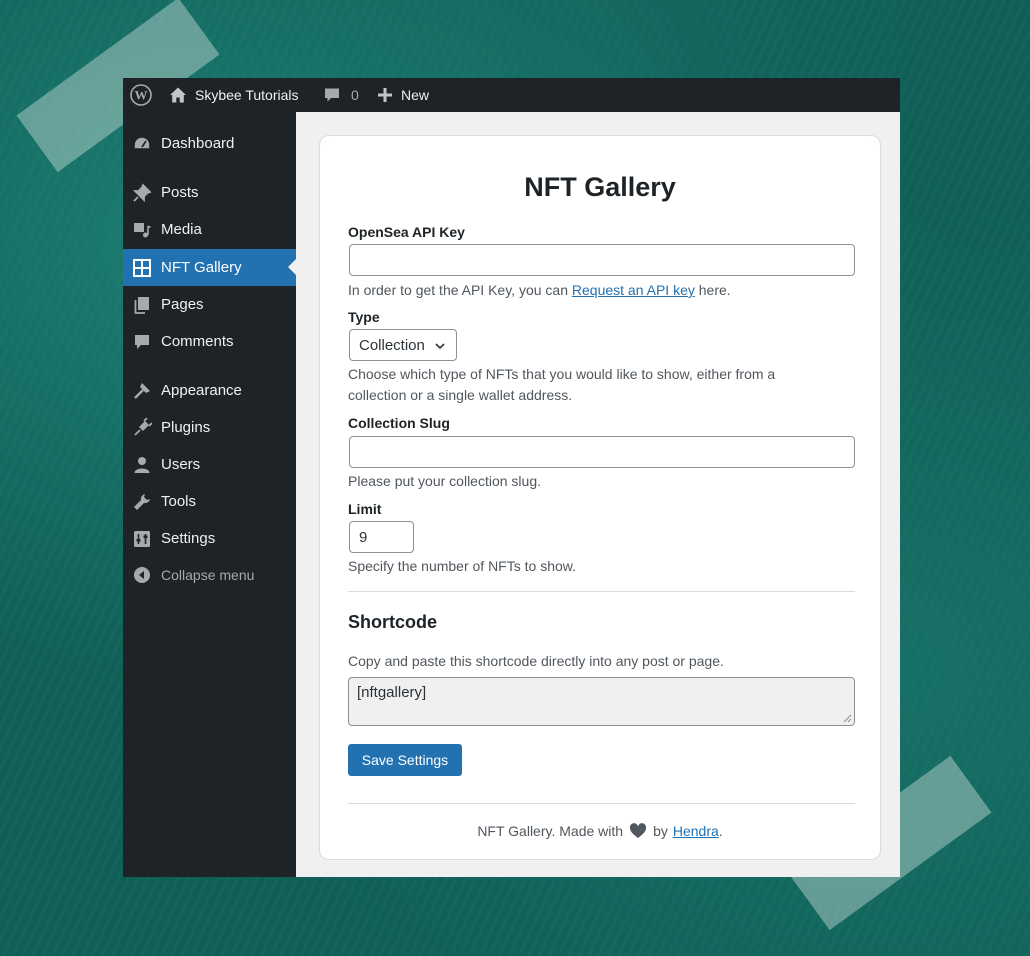 The image size is (1030, 956). What do you see at coordinates (444, 481) in the screenshot?
I see `collection-slug-help: Please put your collection slug.` at bounding box center [444, 481].